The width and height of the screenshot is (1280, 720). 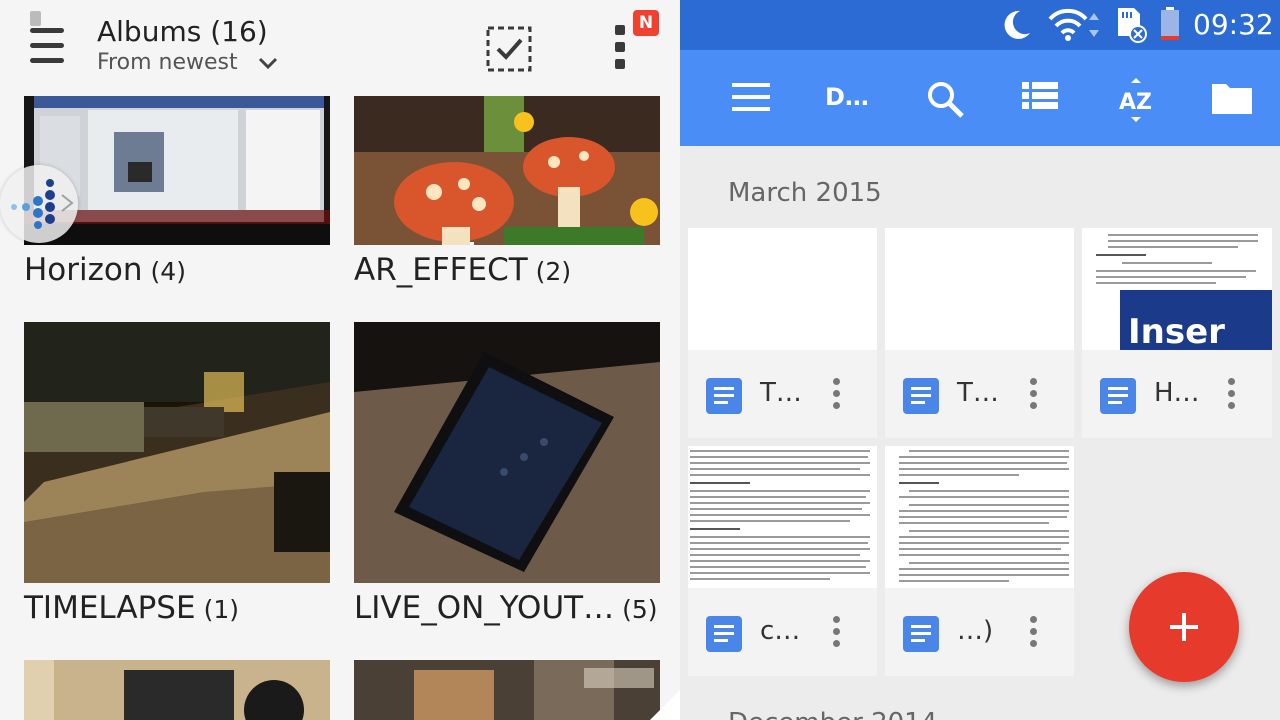 What do you see at coordinates (1177, 289) in the screenshot?
I see `file-preview: Inser` at bounding box center [1177, 289].